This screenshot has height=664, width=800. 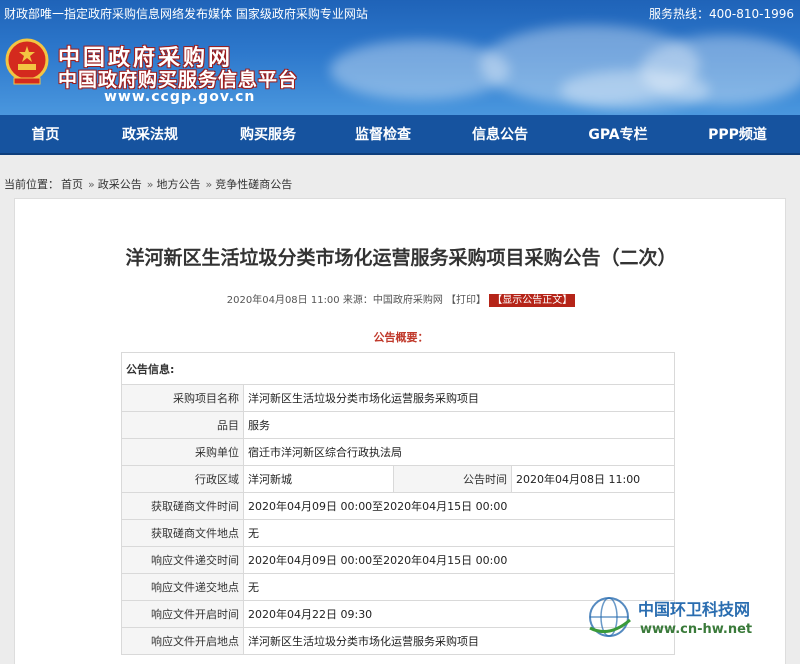 What do you see at coordinates (459, 398) in the screenshot?
I see `row-value: 洋河新区生活垃圾分类市场化运营服务采购项目` at bounding box center [459, 398].